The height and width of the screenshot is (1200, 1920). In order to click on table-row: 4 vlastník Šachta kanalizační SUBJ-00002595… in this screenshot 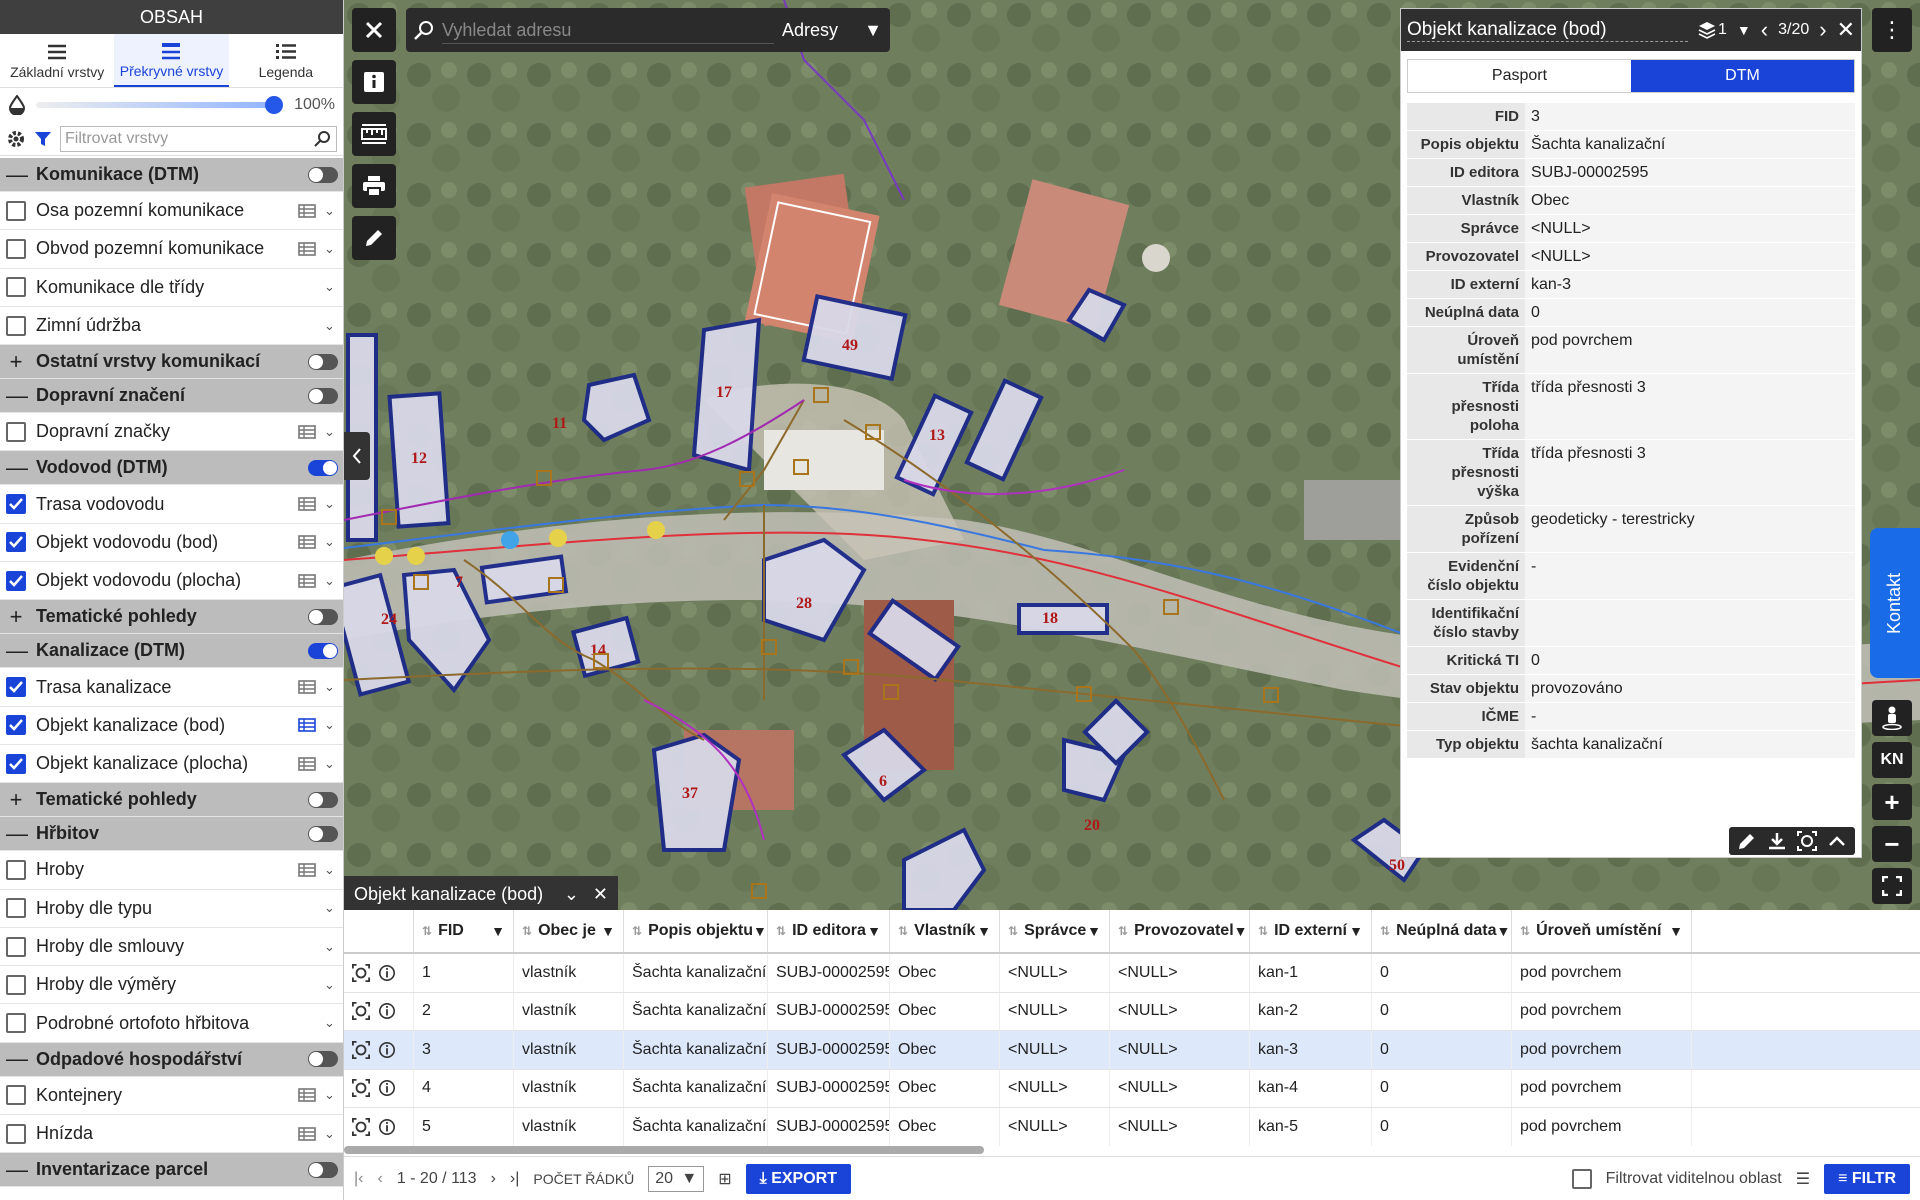, I will do `click(1132, 1088)`.